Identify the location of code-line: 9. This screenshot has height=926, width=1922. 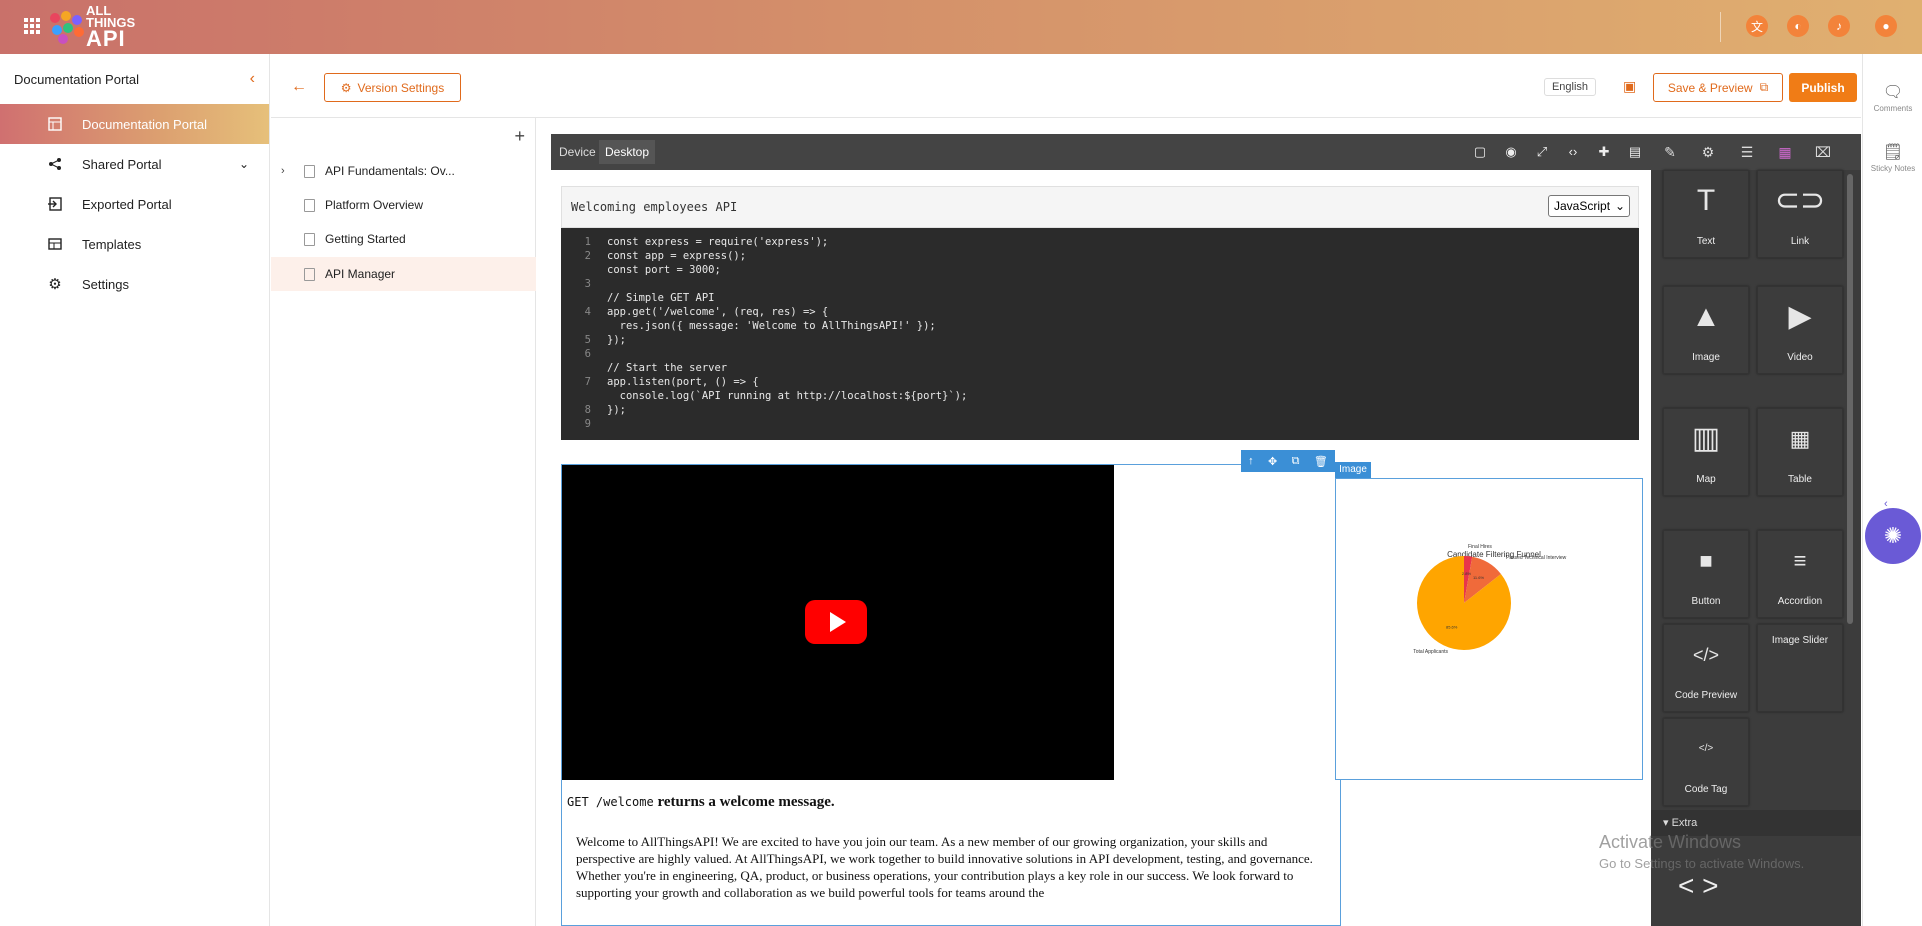
(587, 424).